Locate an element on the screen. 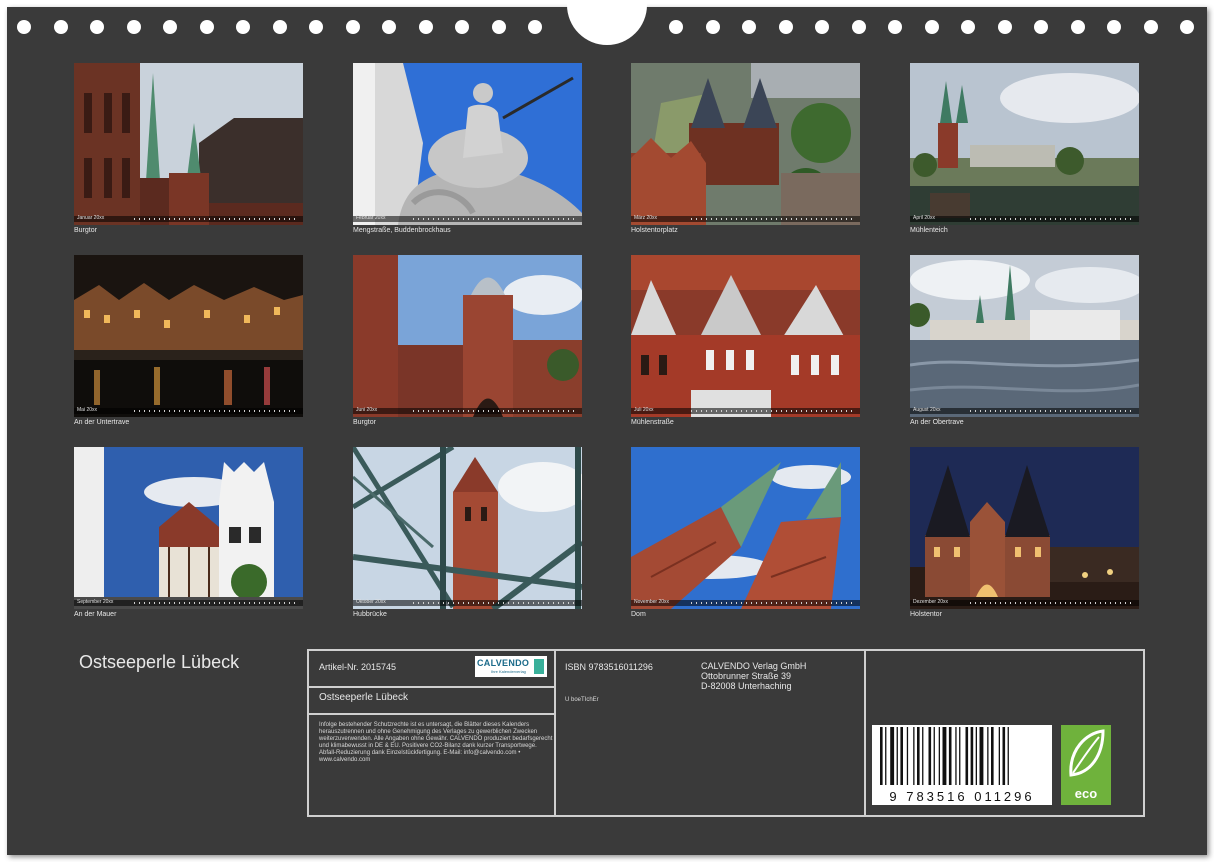 This screenshot has height=862, width=1214. month-photo-november: November 20xx is located at coordinates (745, 528).